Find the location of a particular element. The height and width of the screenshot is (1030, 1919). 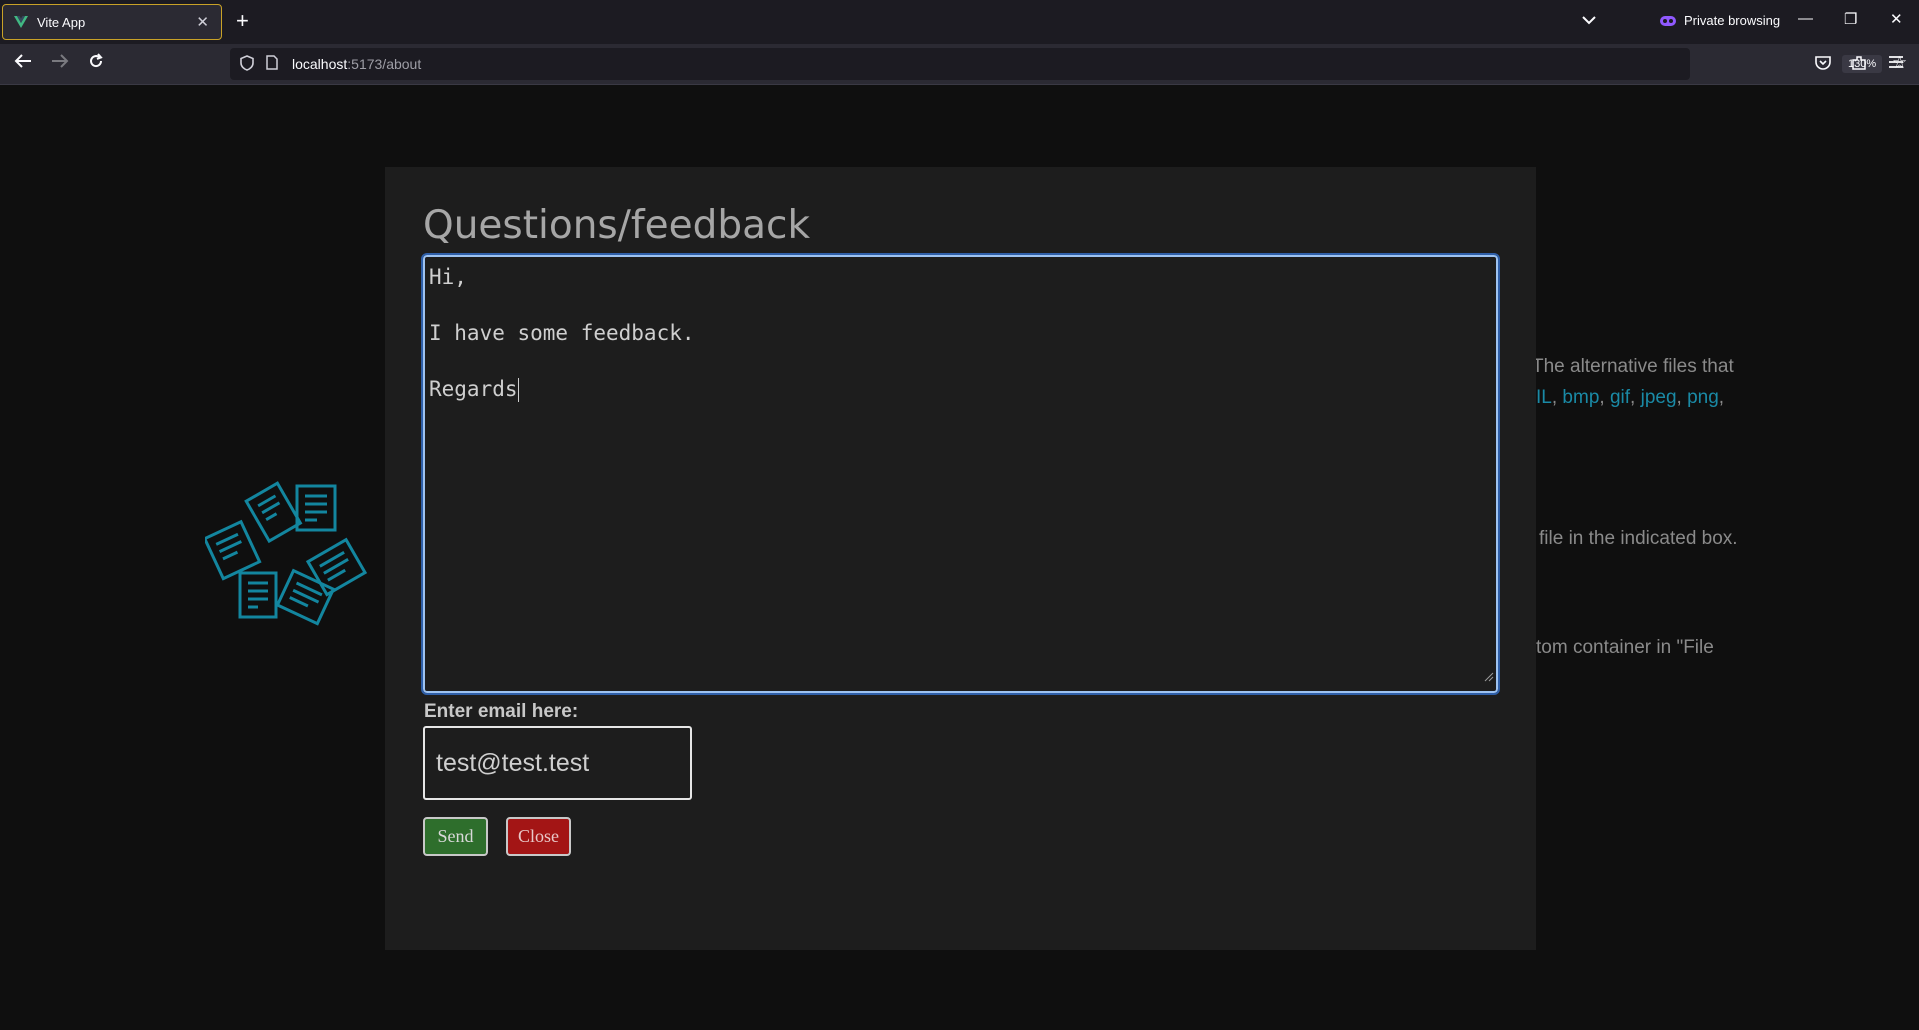

close-button: Close is located at coordinates (538, 836).